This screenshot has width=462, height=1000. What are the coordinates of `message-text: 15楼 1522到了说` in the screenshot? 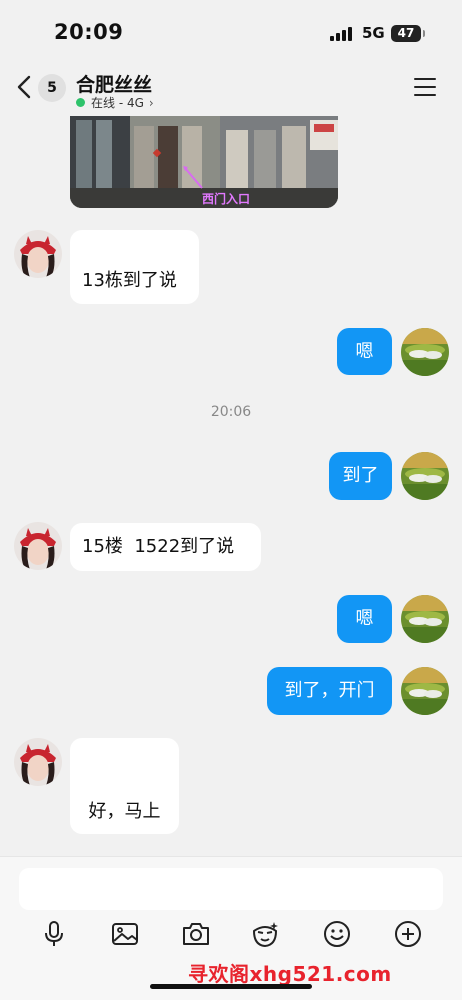 It's located at (158, 546).